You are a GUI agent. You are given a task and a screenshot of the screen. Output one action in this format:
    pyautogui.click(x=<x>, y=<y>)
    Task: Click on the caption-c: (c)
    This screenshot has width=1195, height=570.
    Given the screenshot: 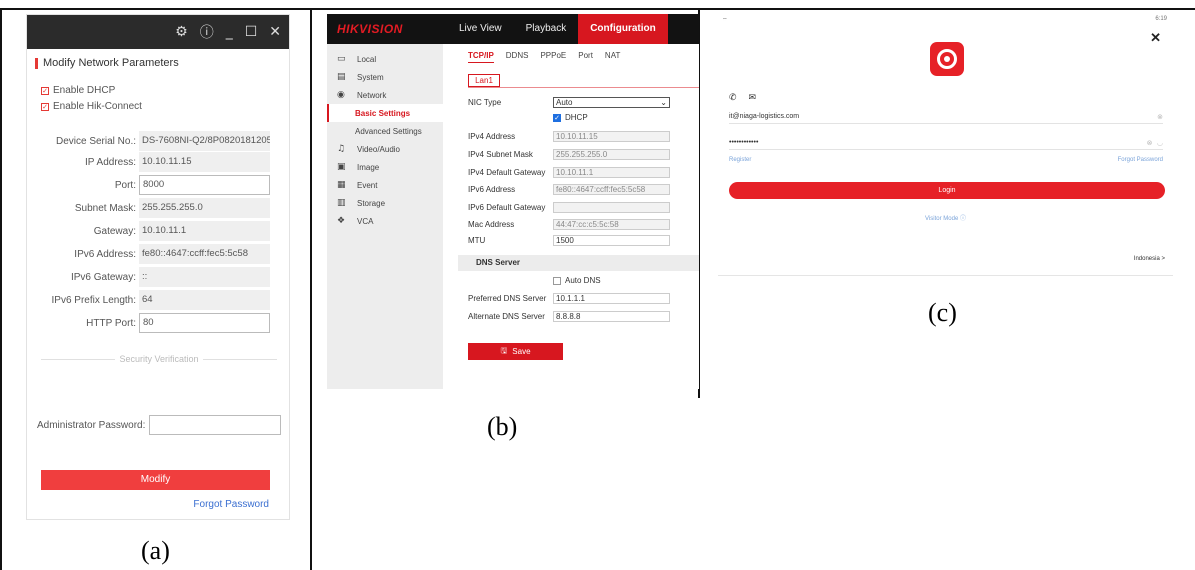 What is the action you would take?
    pyautogui.click(x=942, y=312)
    